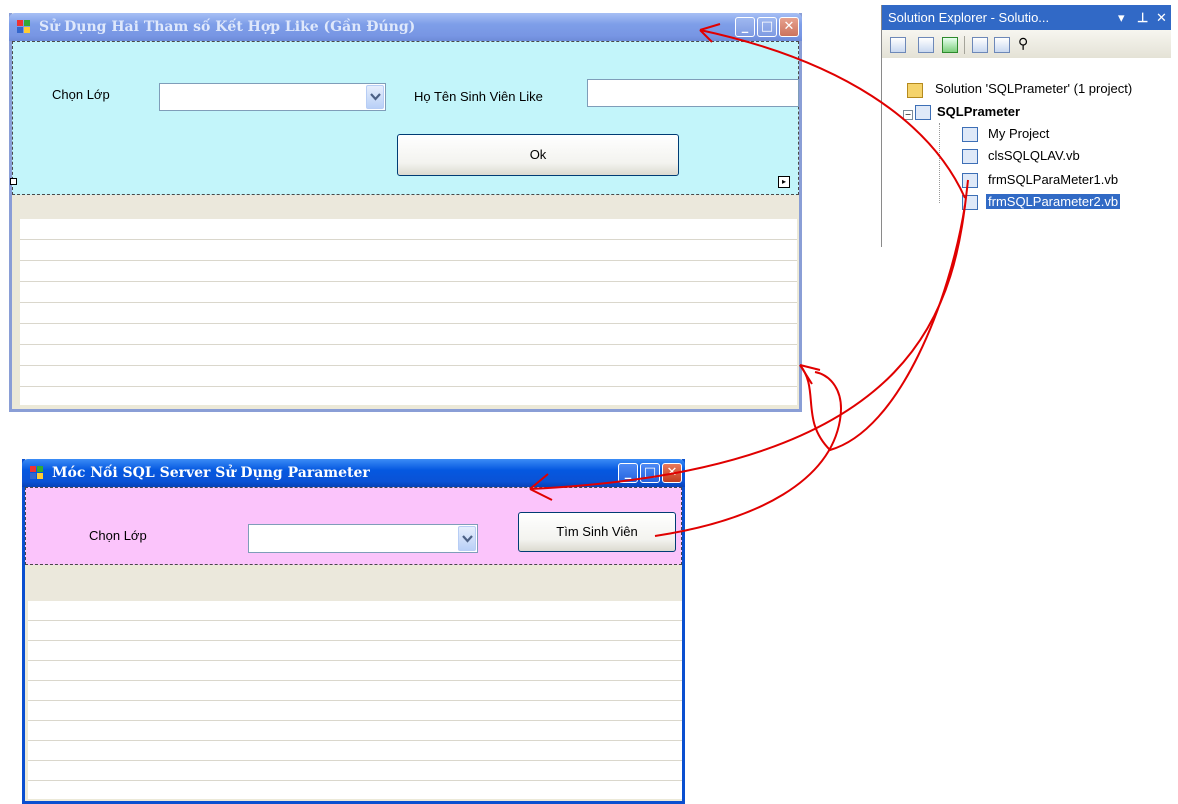 Image resolution: width=1178 pixels, height=804 pixels. What do you see at coordinates (882, 328) in the screenshot?
I see `arrow-to-form-like-grid` at bounding box center [882, 328].